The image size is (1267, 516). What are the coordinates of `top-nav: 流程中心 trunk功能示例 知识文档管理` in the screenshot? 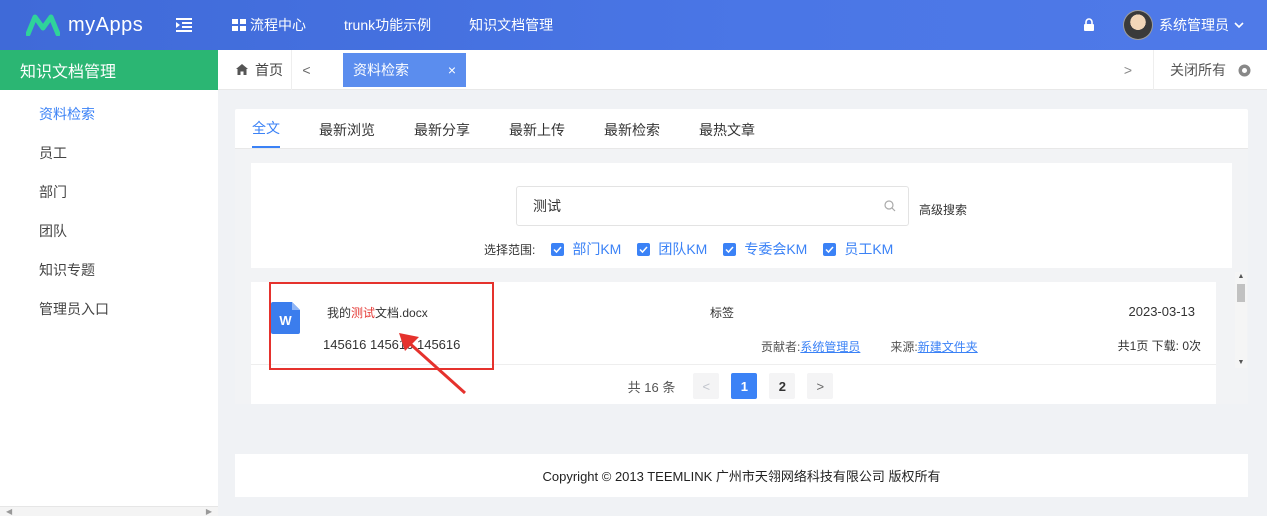 It's located at (395, 25).